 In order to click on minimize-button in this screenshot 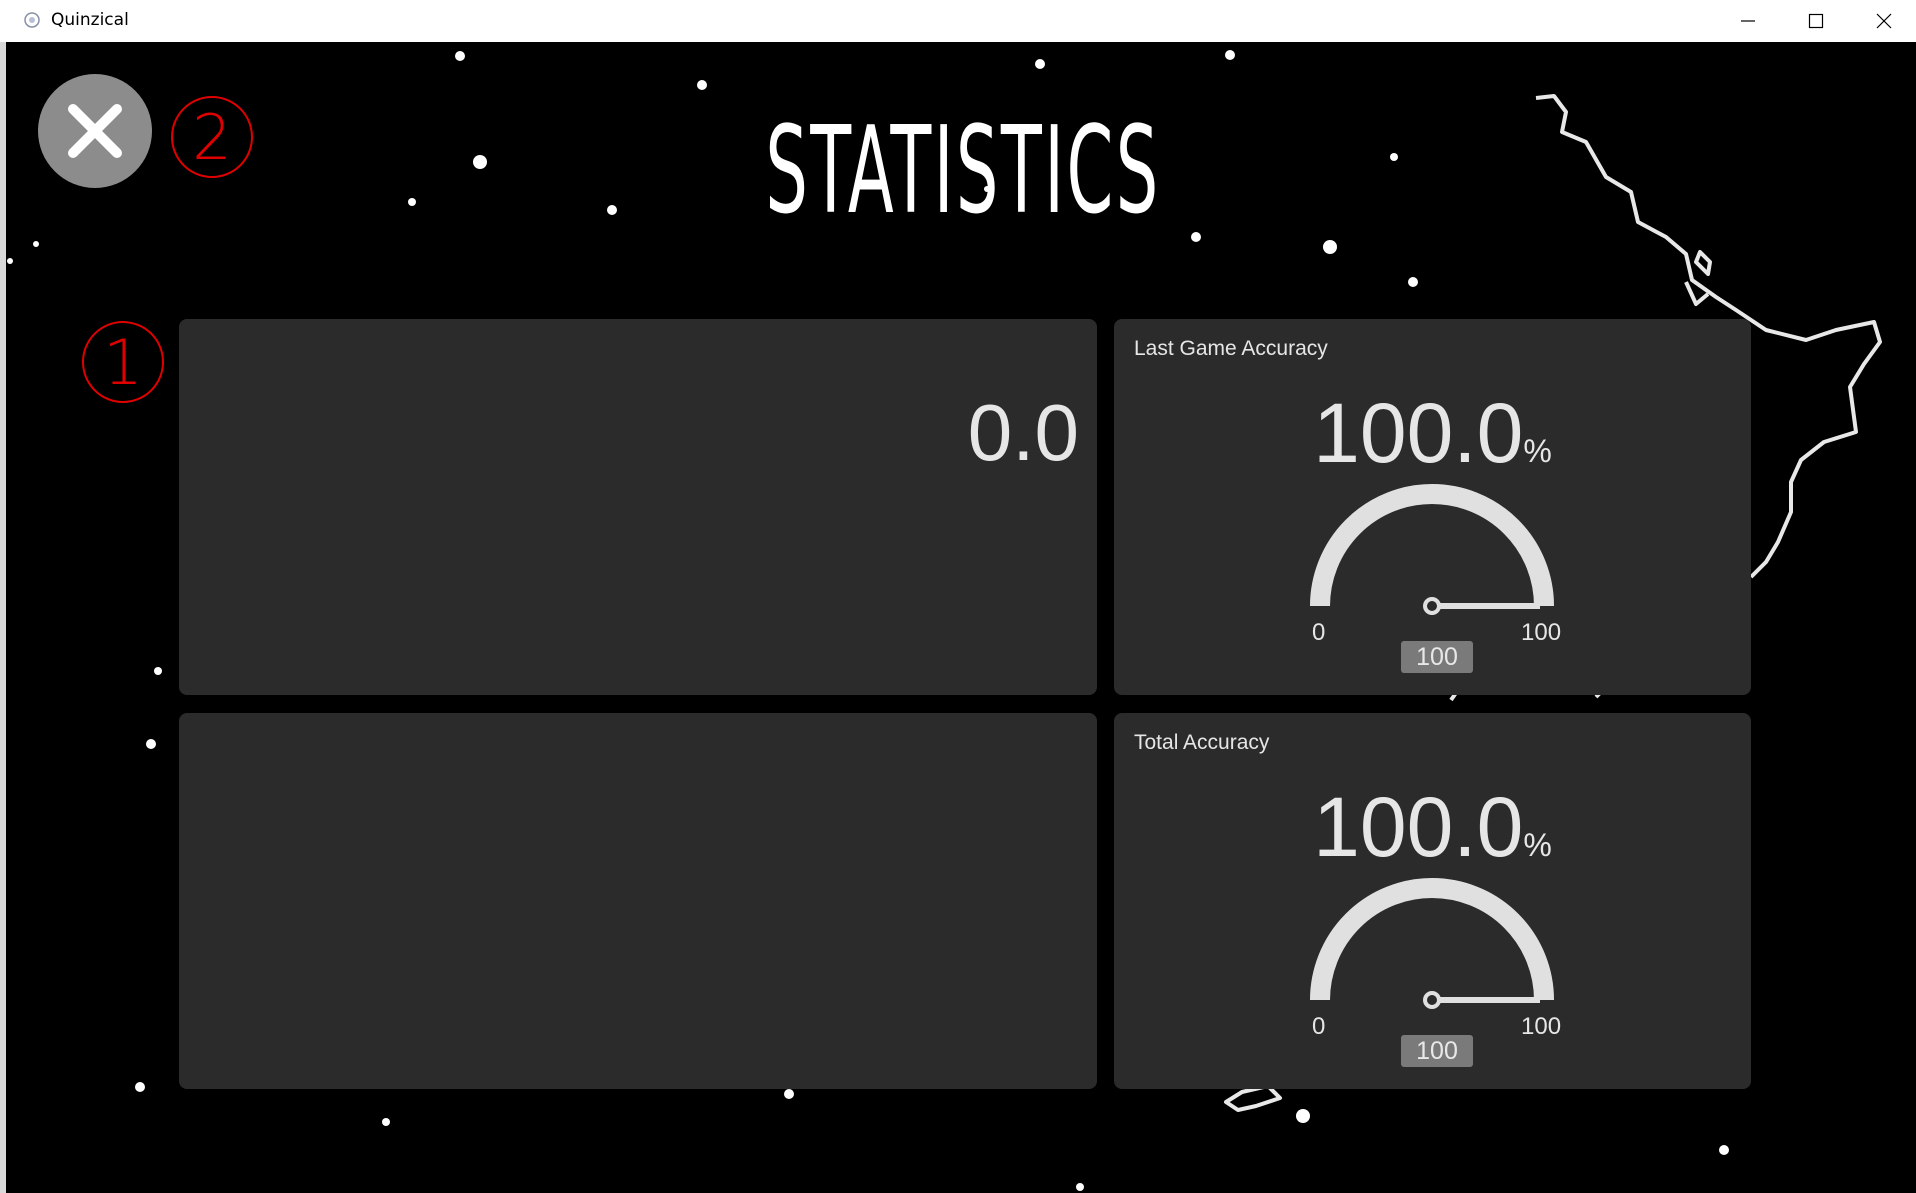, I will do `click(1748, 21)`.